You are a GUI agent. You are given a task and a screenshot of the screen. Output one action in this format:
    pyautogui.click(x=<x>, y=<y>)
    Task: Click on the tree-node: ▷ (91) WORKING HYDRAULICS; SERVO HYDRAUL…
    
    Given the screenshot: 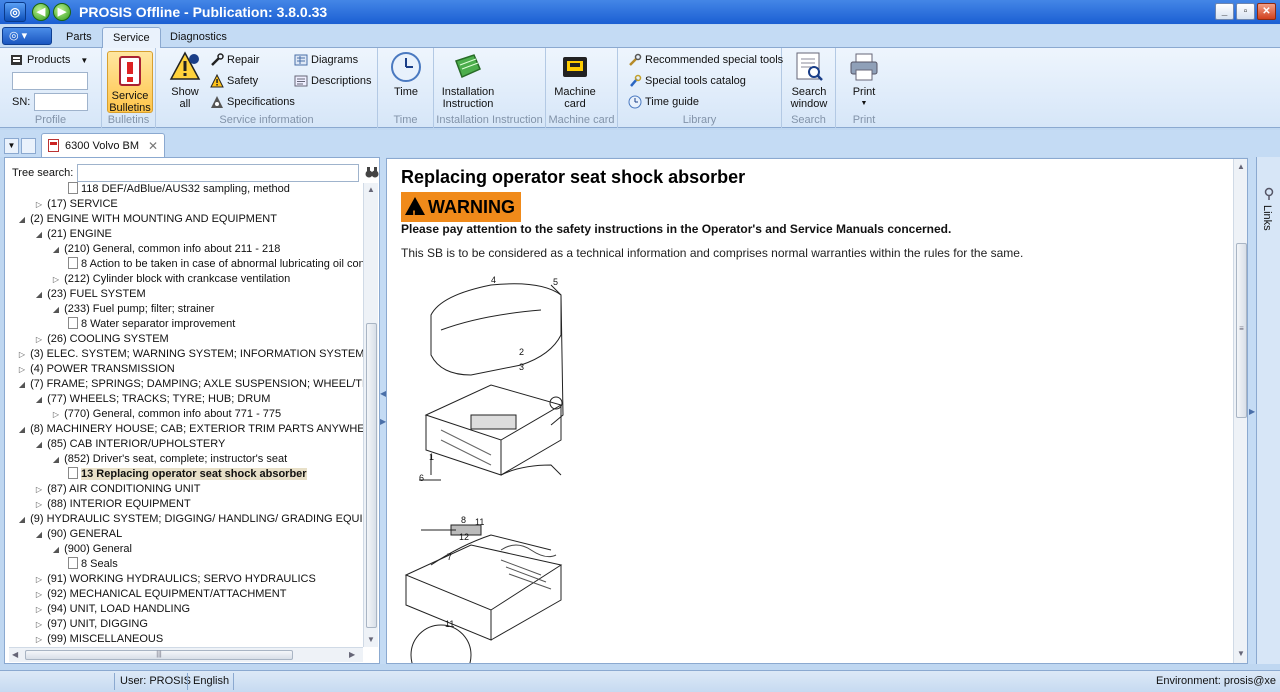 What is the action you would take?
    pyautogui.click(x=175, y=579)
    